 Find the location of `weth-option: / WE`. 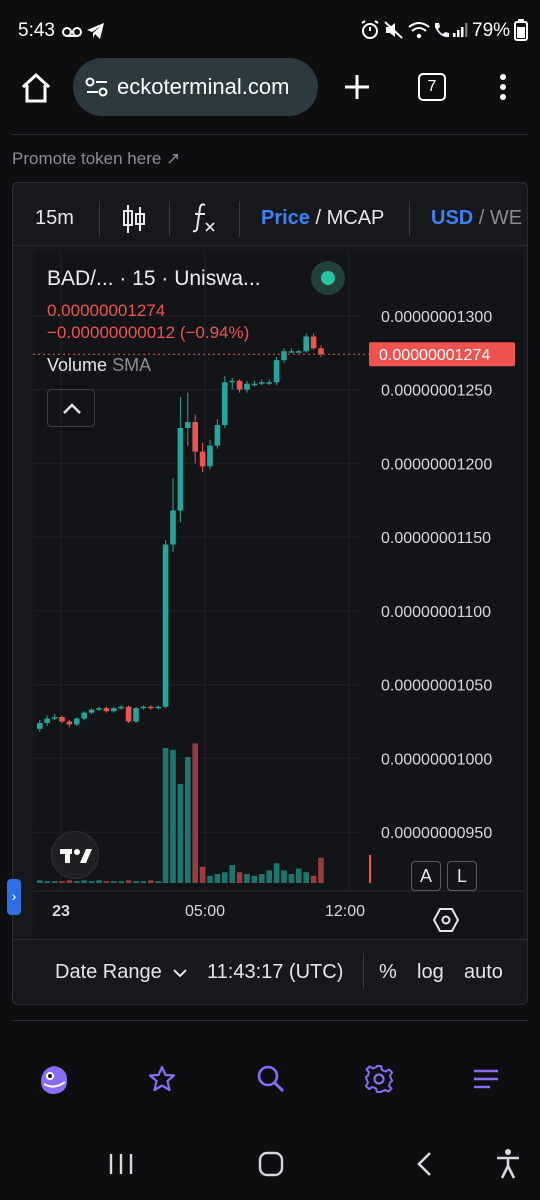

weth-option: / WE is located at coordinates (497, 218).